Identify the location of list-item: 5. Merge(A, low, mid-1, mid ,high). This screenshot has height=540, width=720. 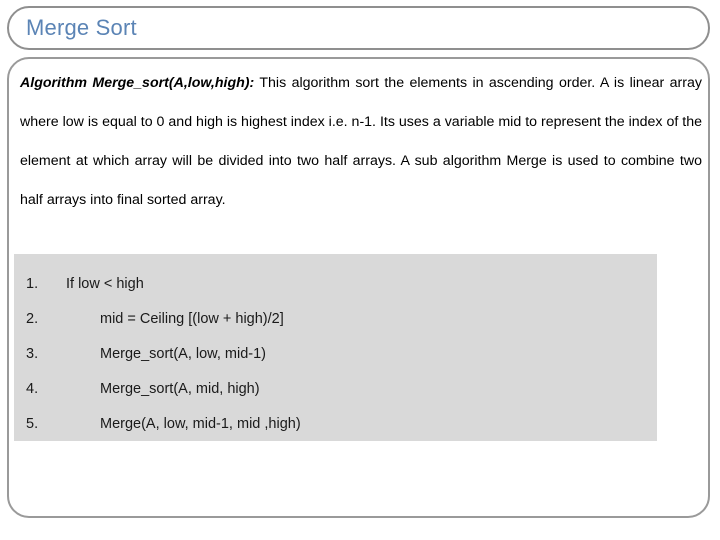
(335, 424).